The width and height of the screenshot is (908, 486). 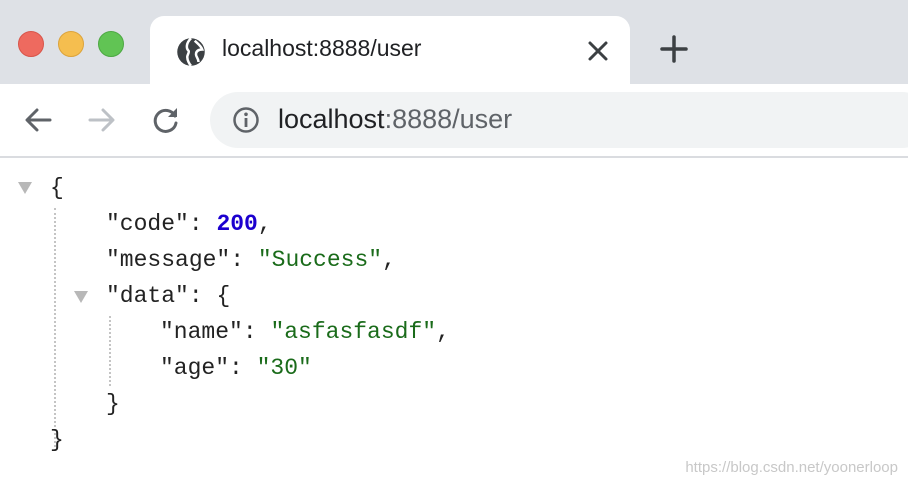 I want to click on tab-title: localhost:8888/user, so click(x=322, y=48).